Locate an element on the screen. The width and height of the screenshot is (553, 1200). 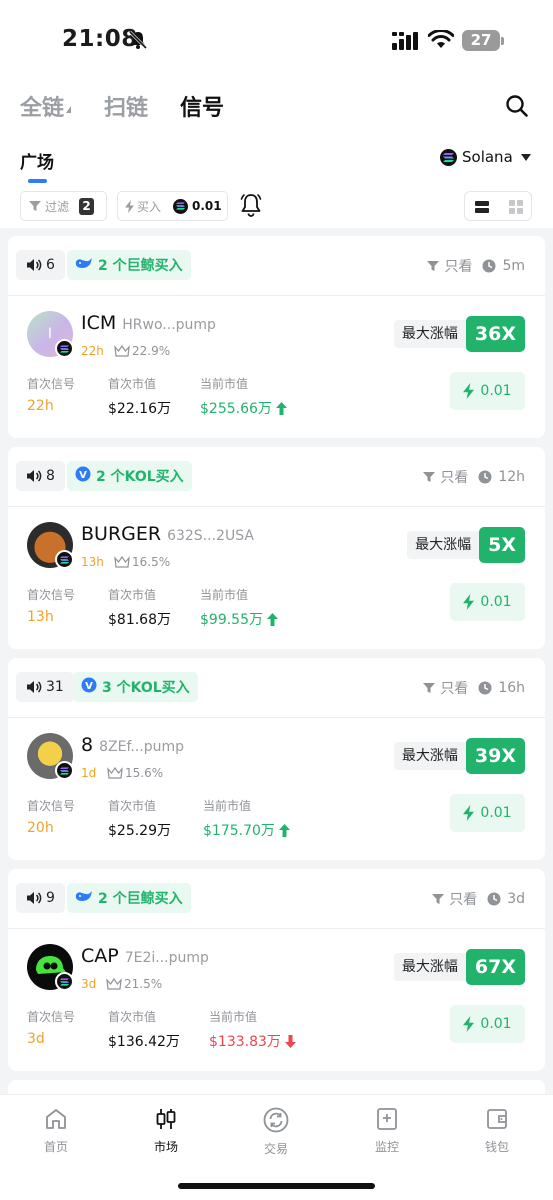
only-watch: 只看 3d is located at coordinates (478, 899).